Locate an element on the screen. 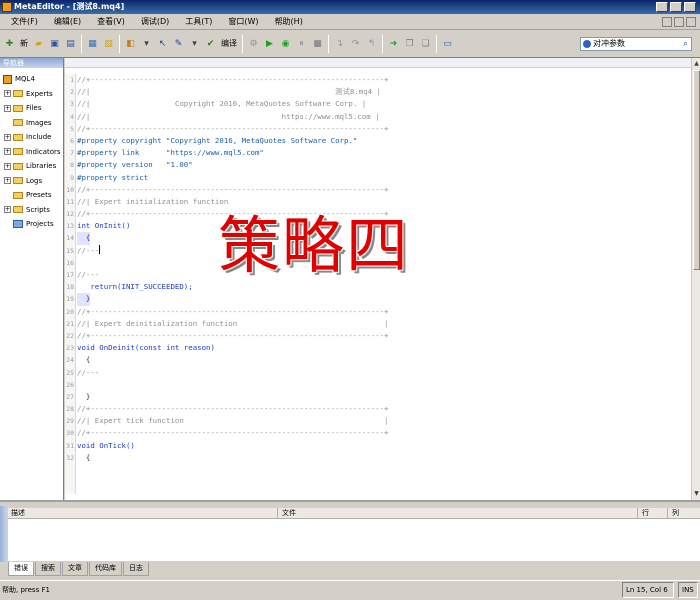 This screenshot has width=700, height=600. tree-item-root: MQL4 is located at coordinates (31, 79).